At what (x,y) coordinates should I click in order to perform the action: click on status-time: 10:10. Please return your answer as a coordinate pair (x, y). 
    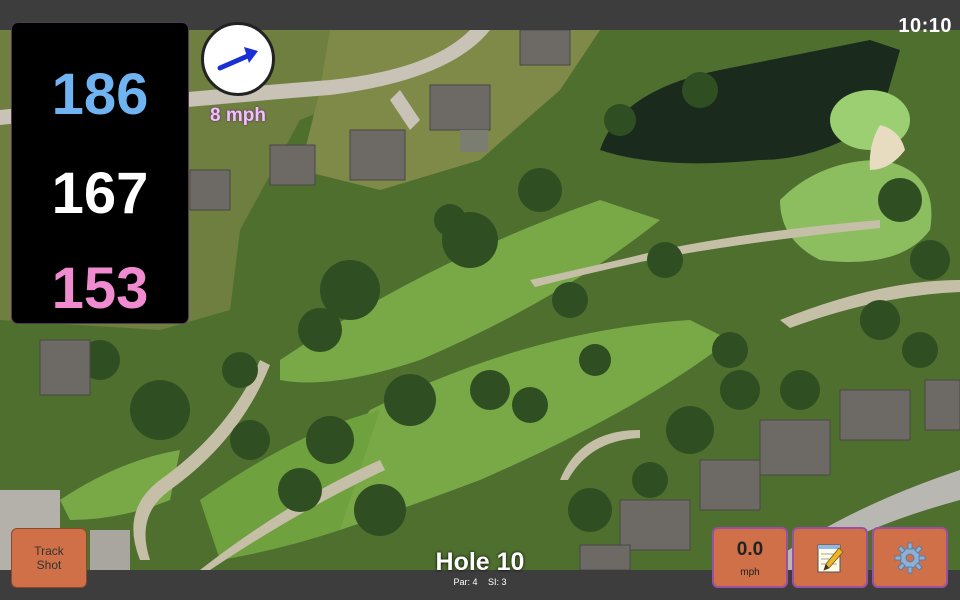
    Looking at the image, I should click on (925, 26).